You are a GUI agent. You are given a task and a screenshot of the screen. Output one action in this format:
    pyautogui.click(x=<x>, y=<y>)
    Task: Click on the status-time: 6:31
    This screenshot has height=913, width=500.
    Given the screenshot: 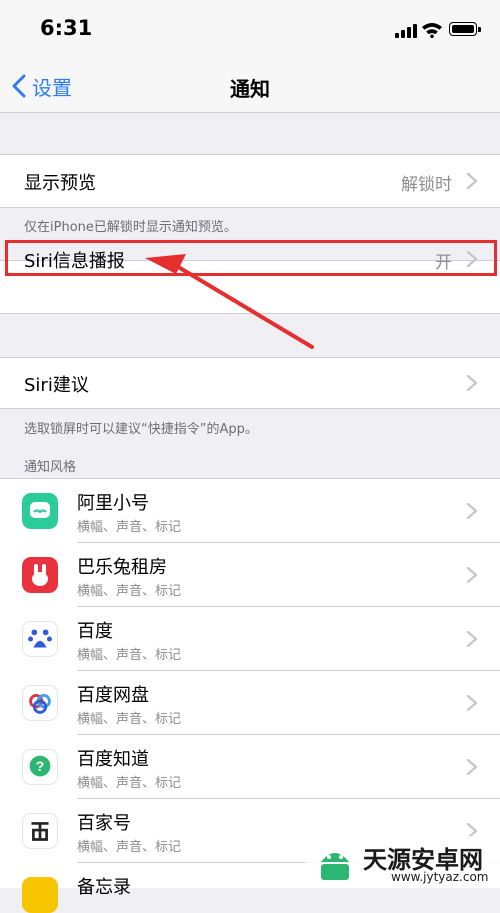 What is the action you would take?
    pyautogui.click(x=66, y=28)
    